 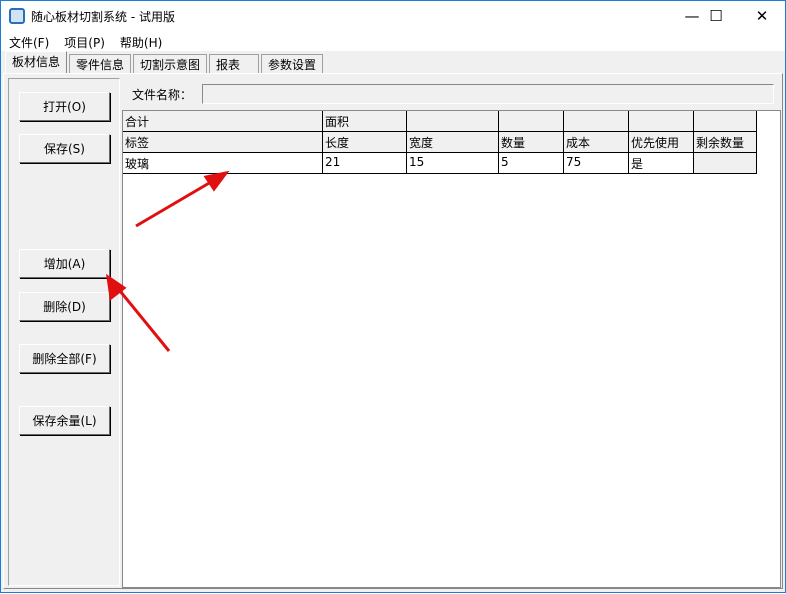 What do you see at coordinates (64, 148) in the screenshot?
I see `save-button: 保存(S)` at bounding box center [64, 148].